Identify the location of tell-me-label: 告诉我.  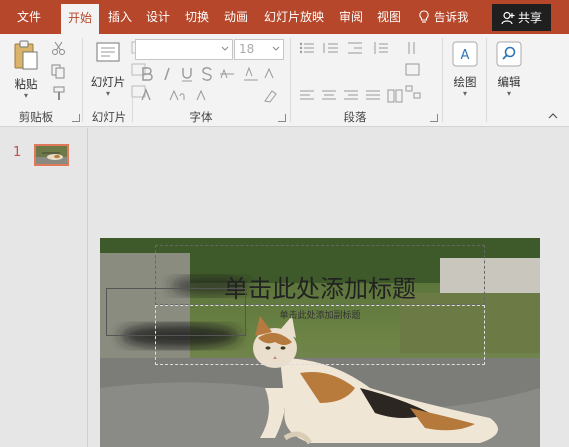
(451, 17).